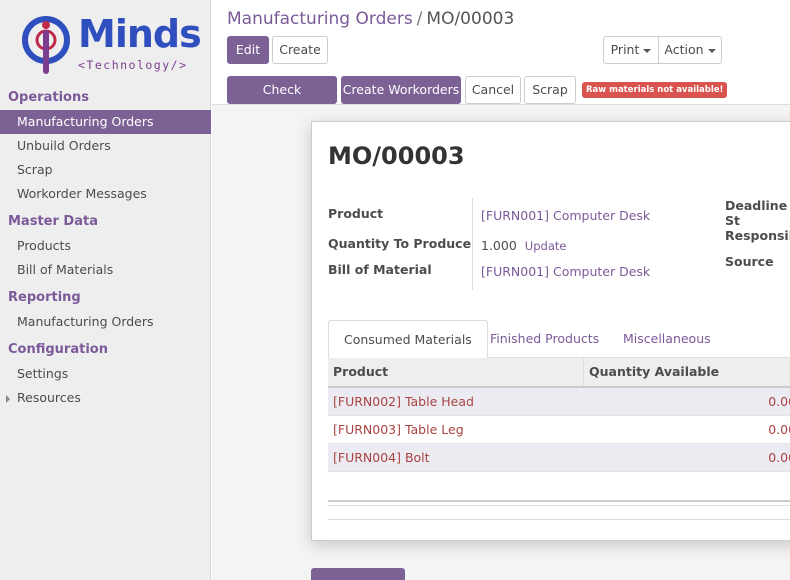 The image size is (790, 580). What do you see at coordinates (470, 19) in the screenshot?
I see `breadcrumb-current: MO/00003` at bounding box center [470, 19].